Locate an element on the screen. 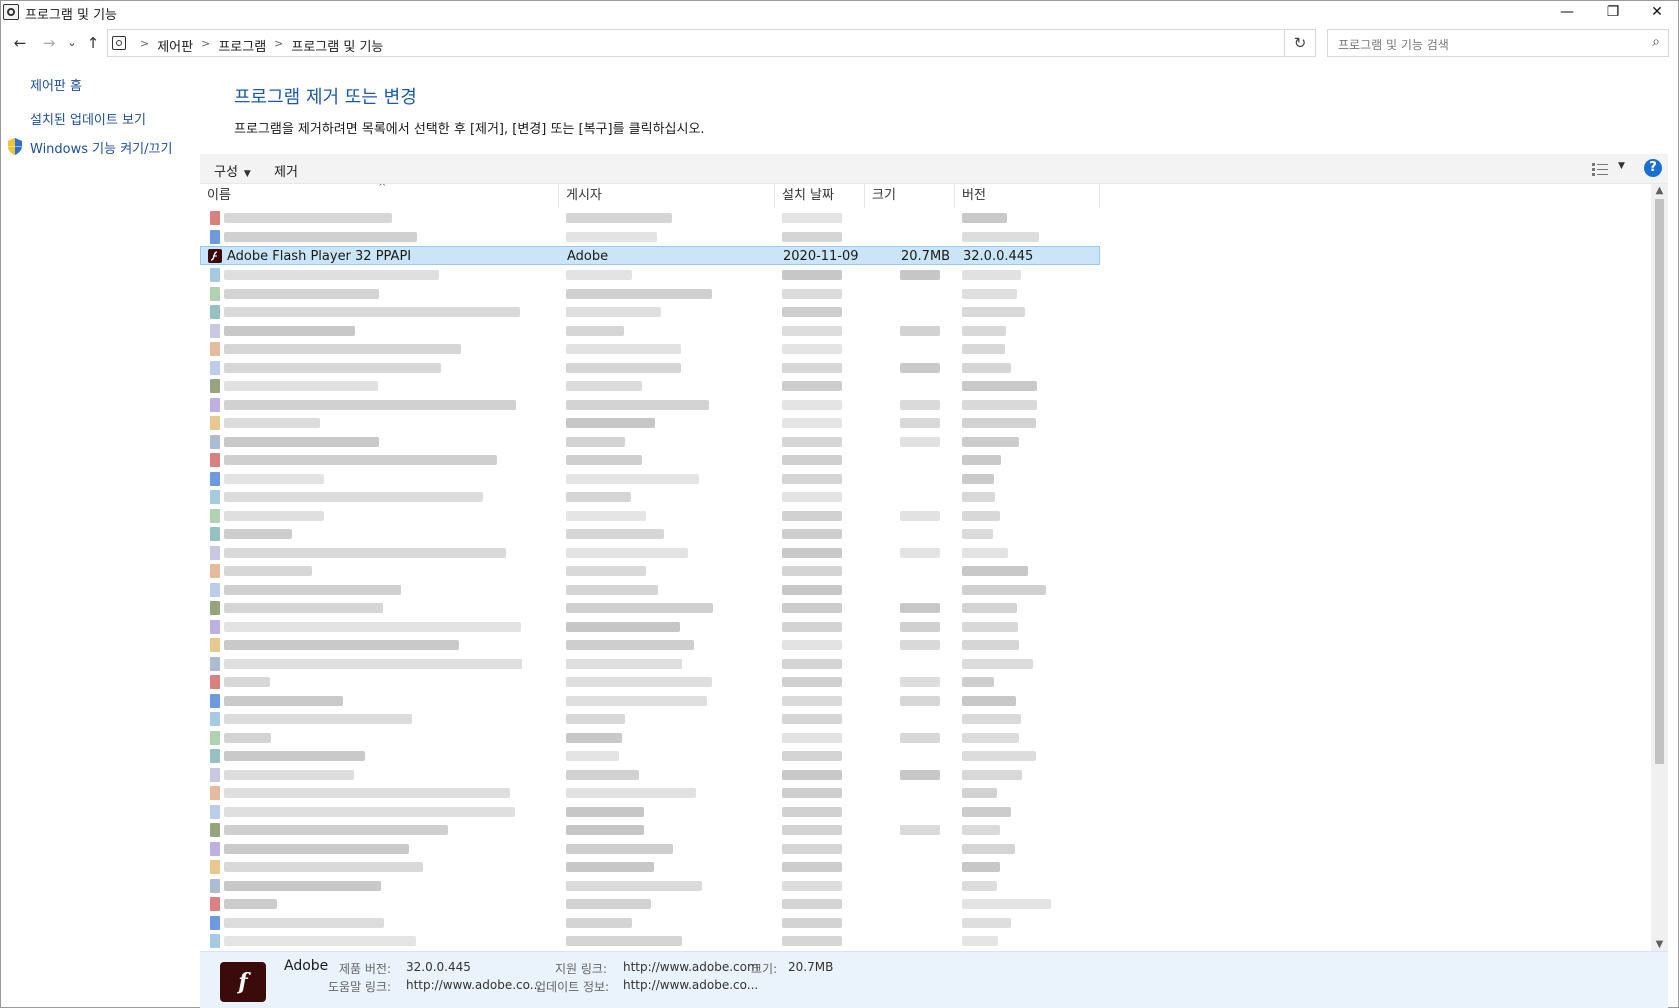 Image resolution: width=1679 pixels, height=1008 pixels. column-header-name: 이름 ^ is located at coordinates (379, 196).